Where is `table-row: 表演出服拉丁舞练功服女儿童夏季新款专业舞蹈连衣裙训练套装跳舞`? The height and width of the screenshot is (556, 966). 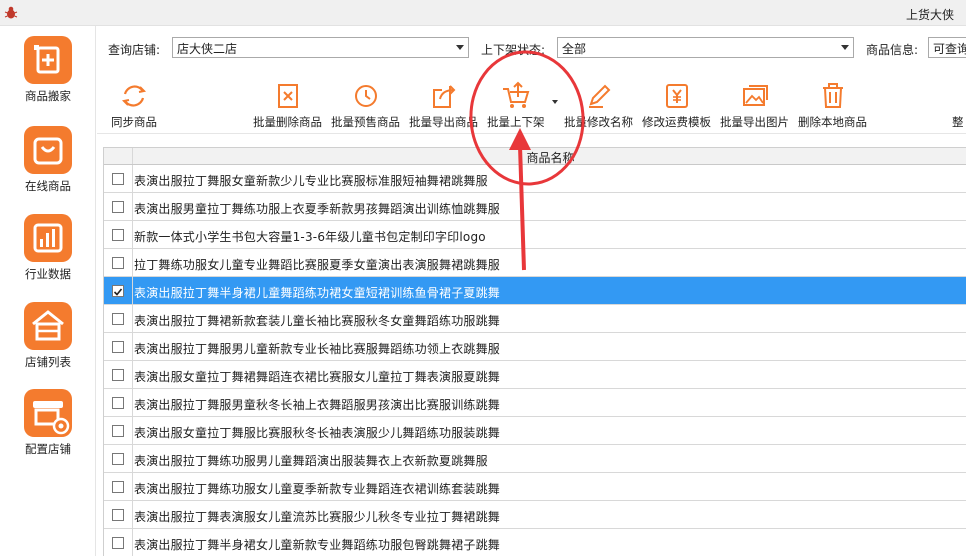
table-row: 表演出服拉丁舞练功服女儿童夏季新款专业舞蹈连衣裙训练套装跳舞 is located at coordinates (535, 487).